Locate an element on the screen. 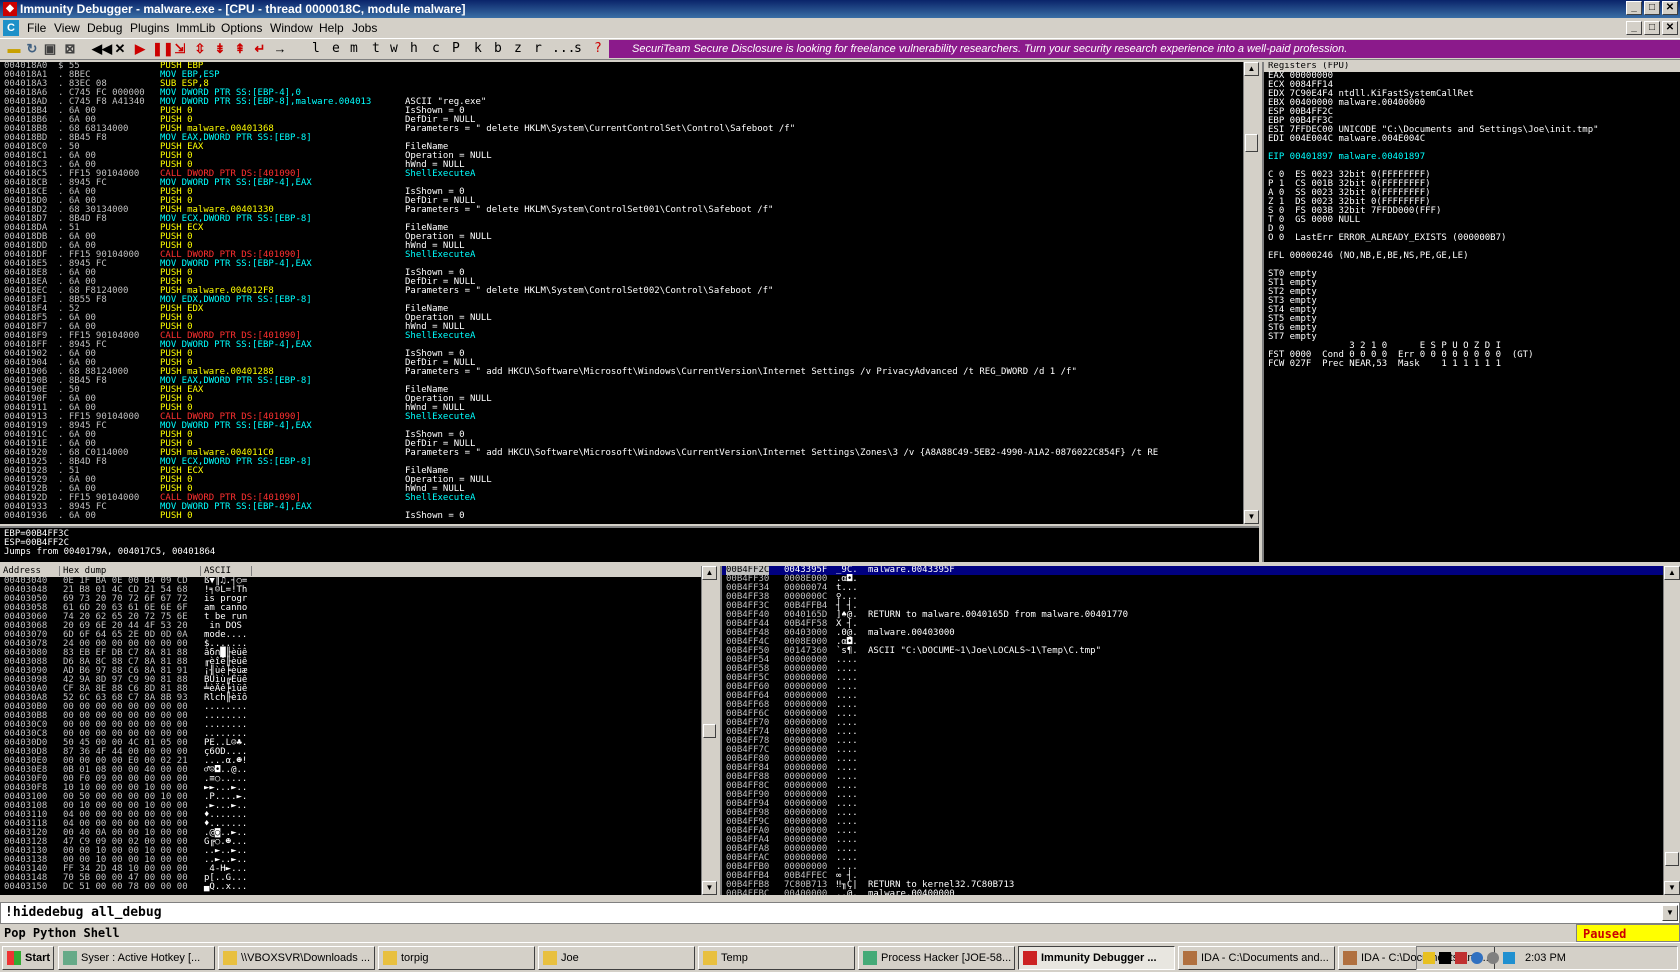 The width and height of the screenshot is (1680, 972). register-row: ST4 empty is located at coordinates (1472, 310).